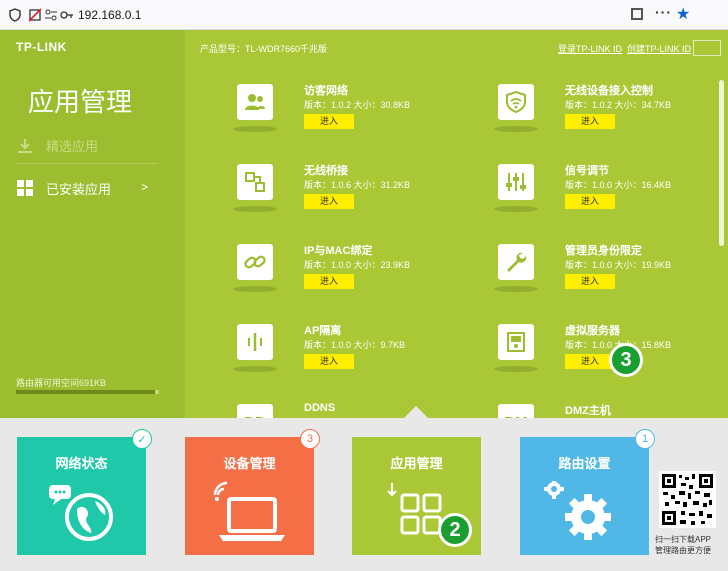 This screenshot has width=728, height=571. Describe the element at coordinates (79, 189) in the screenshot. I see `sidebar-item-label: 已安装应用` at that location.